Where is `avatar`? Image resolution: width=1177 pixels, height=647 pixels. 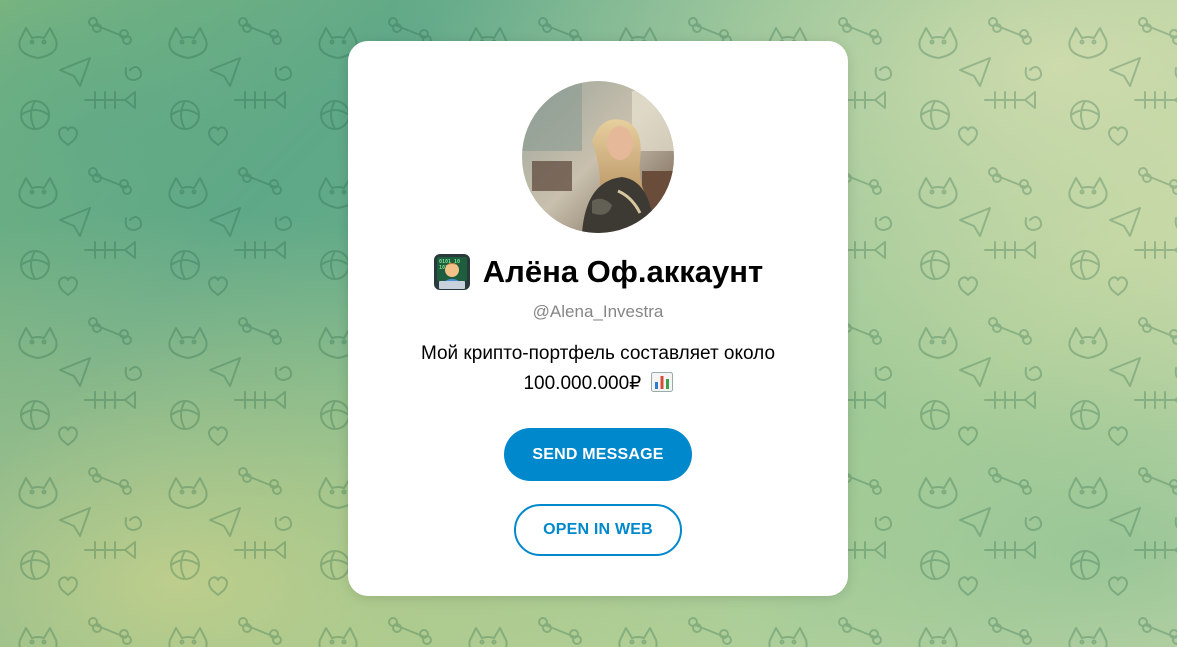 avatar is located at coordinates (598, 157).